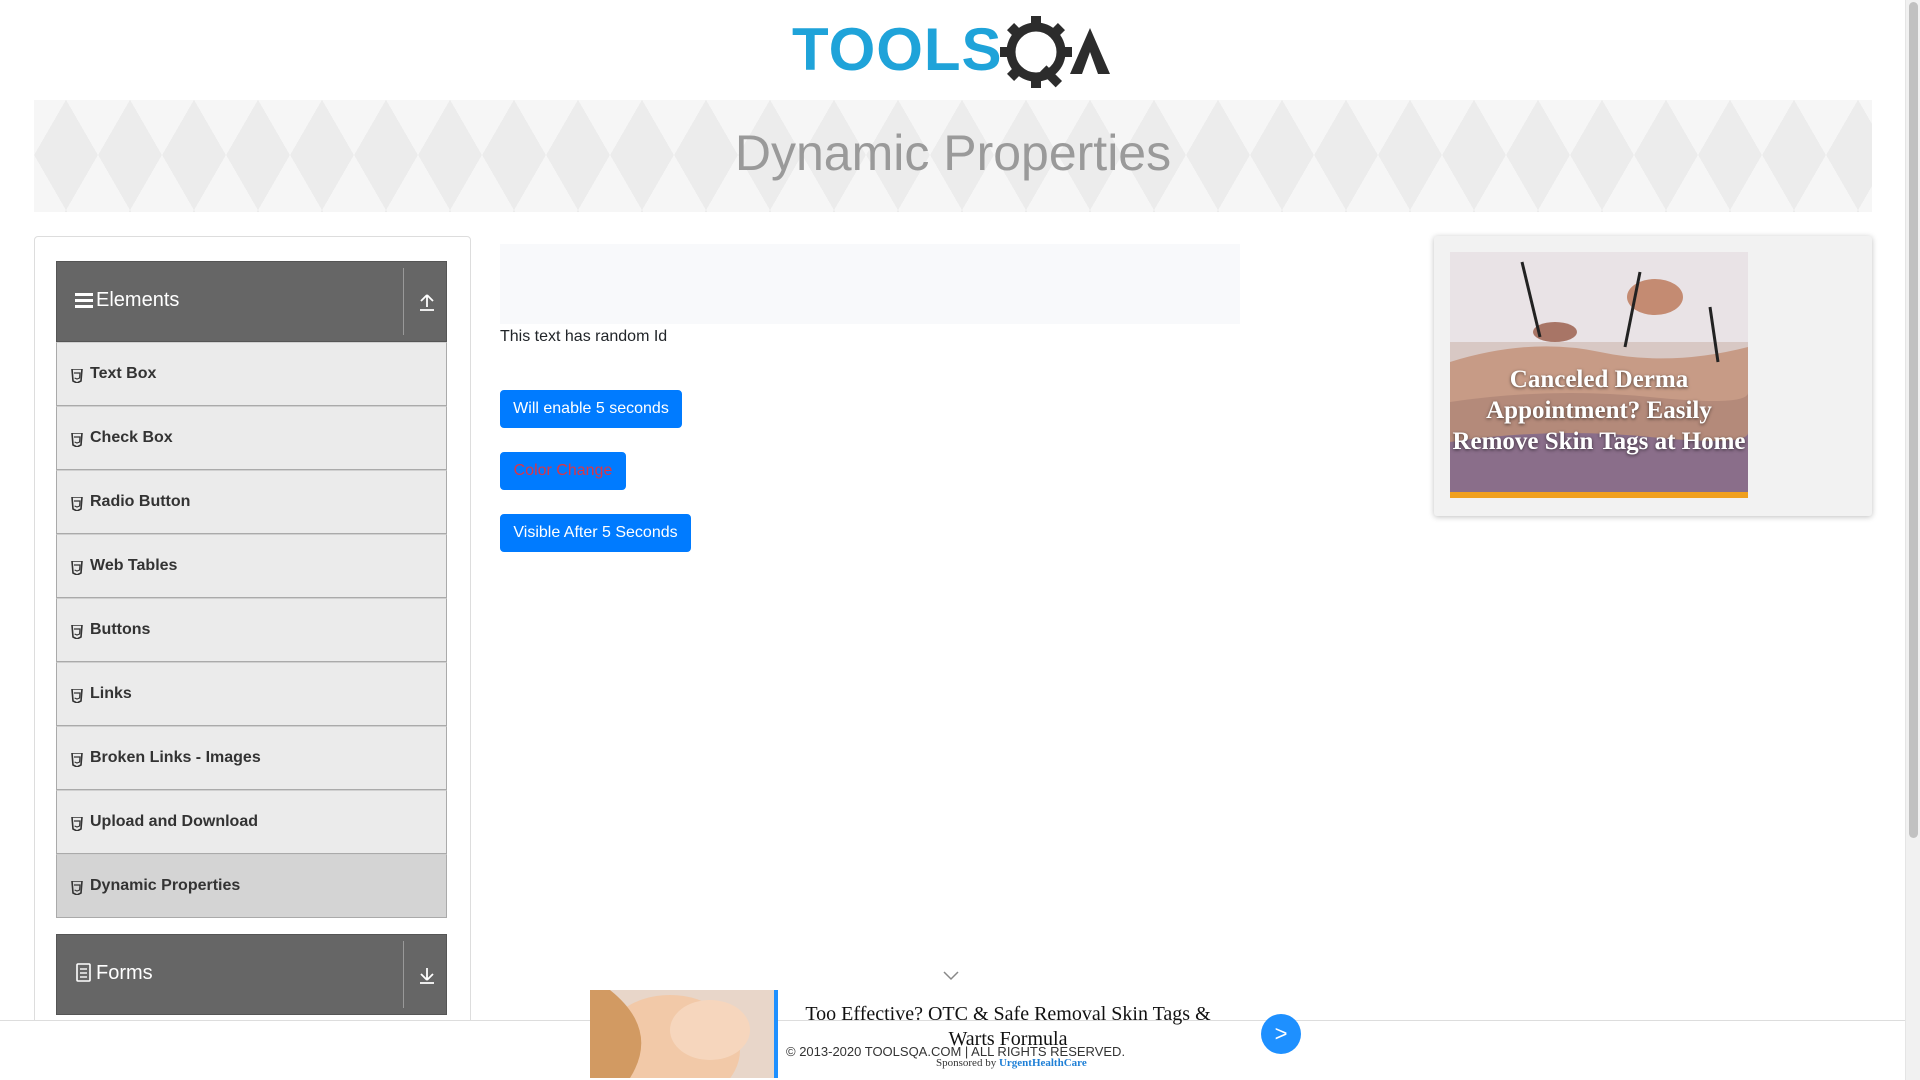  I want to click on menu-item-buttons: Buttons, so click(251, 630).